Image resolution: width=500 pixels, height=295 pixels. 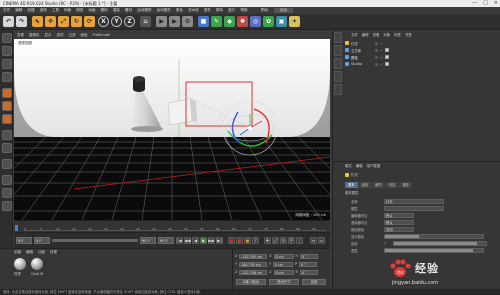 What do you see at coordinates (284, 282) in the screenshot?
I see `size-mode-select: 绝对尺寸` at bounding box center [284, 282].